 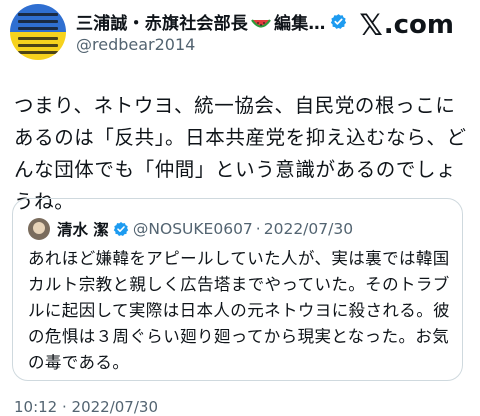 I want to click on brand-domain: .com, so click(x=418, y=25).